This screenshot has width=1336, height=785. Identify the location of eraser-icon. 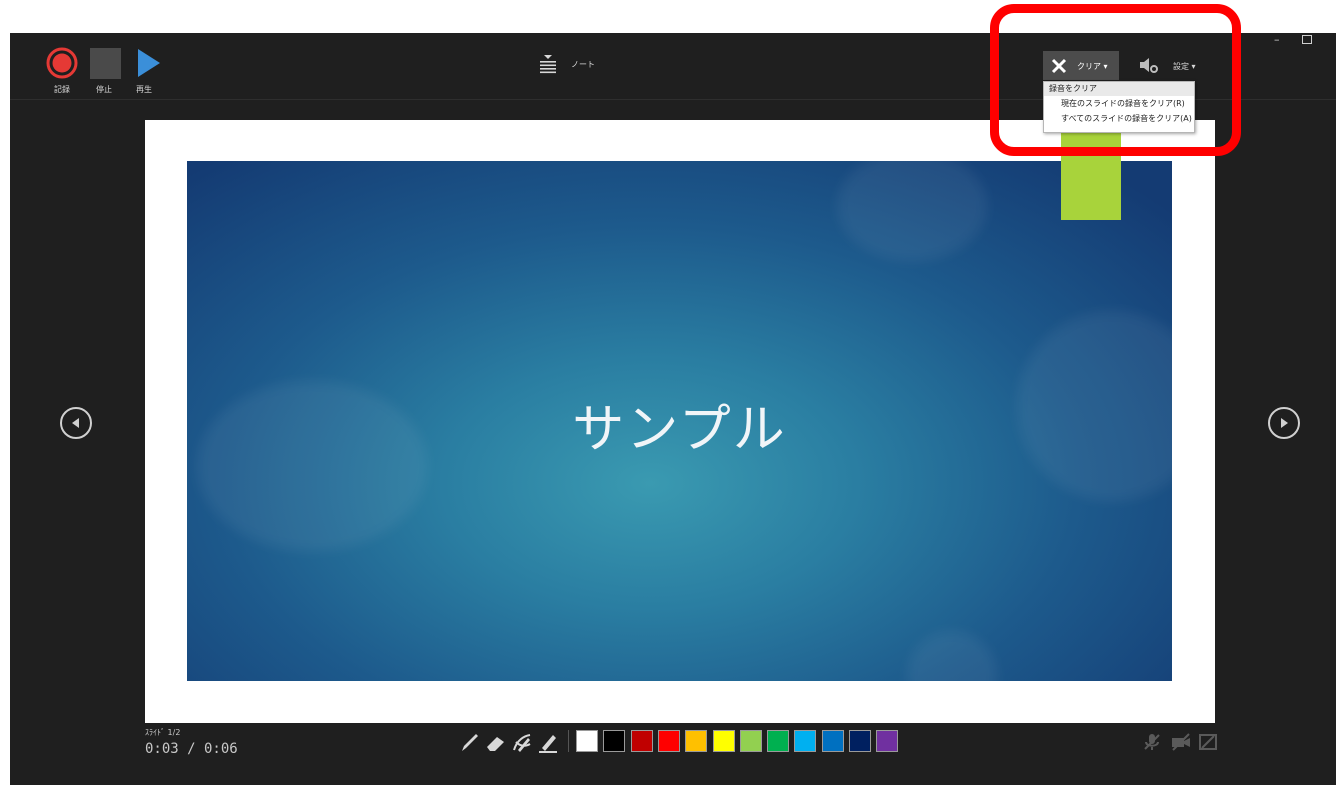
(496, 742).